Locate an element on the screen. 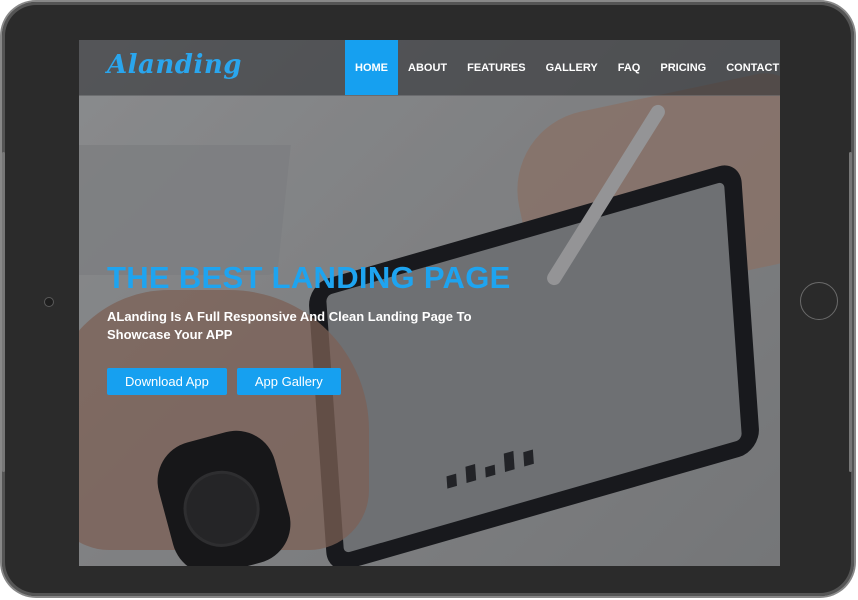  nav-item-pricing: PRICING is located at coordinates (683, 67).